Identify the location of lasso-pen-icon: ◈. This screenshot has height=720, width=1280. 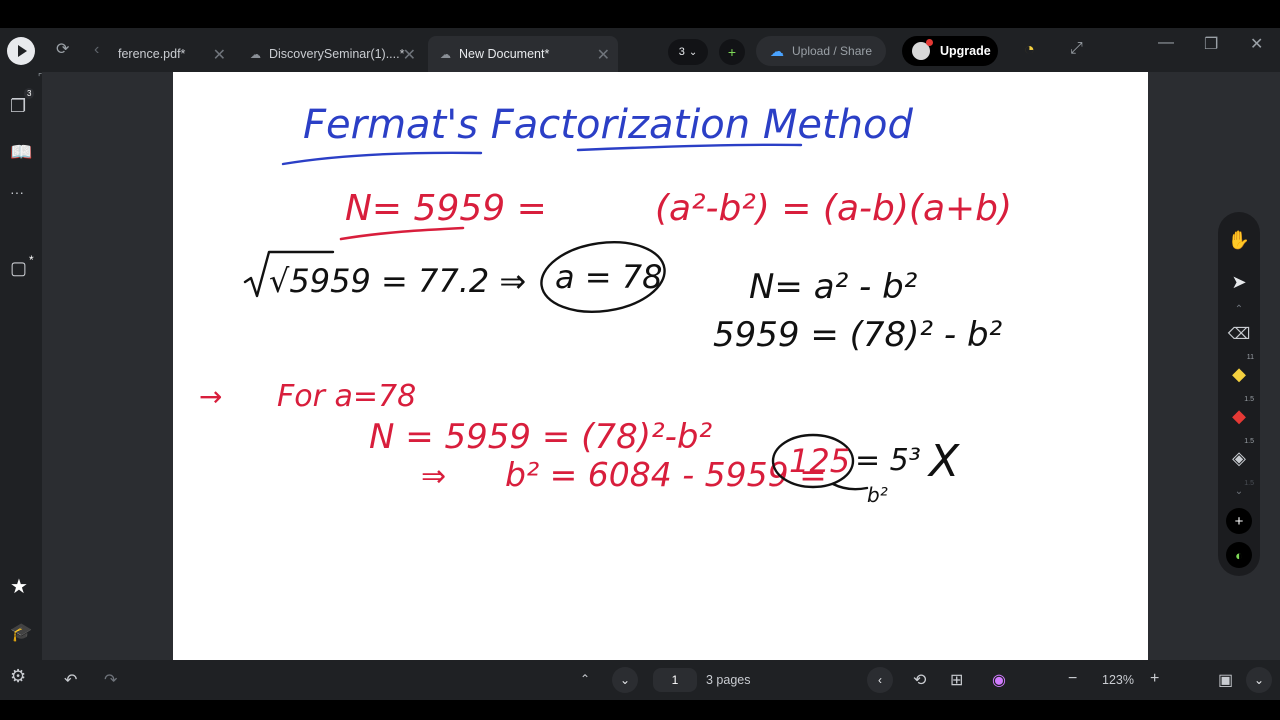
(1239, 458).